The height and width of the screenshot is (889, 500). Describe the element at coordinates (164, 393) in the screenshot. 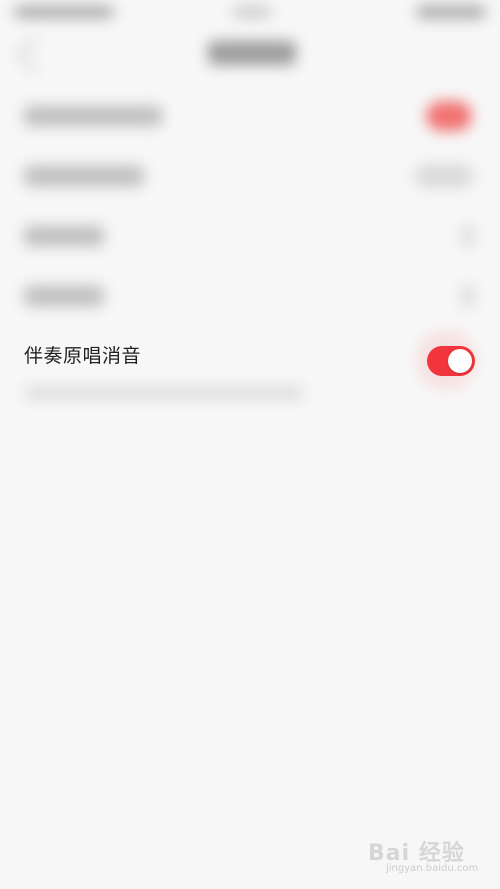

I see `blurred-row-description` at that location.